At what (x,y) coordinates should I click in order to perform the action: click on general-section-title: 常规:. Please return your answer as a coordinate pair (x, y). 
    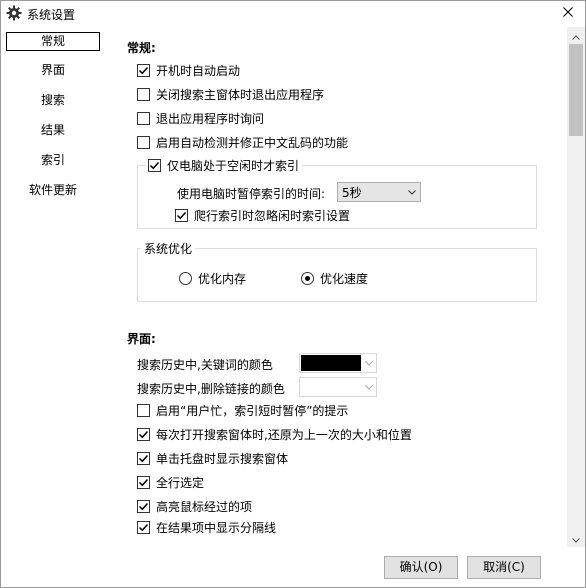
    Looking at the image, I should click on (141, 48).